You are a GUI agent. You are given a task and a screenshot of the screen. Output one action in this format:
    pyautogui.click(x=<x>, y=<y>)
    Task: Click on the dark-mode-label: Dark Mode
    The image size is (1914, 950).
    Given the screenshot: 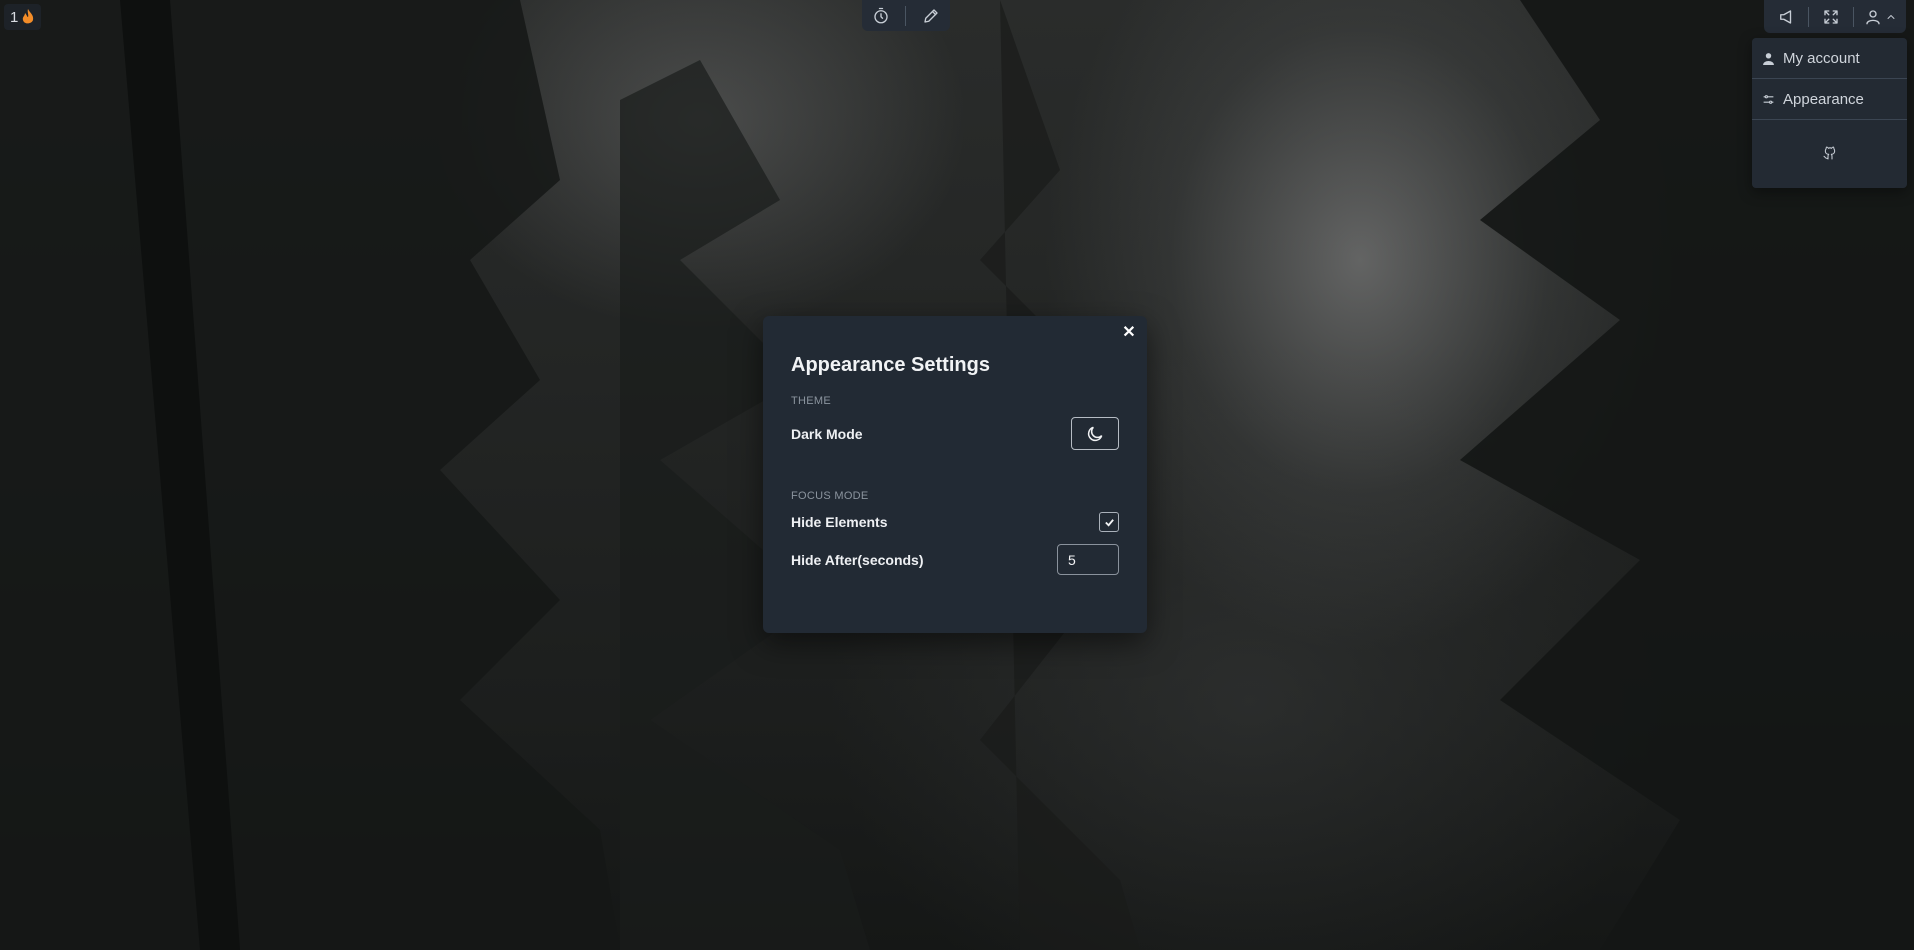 What is the action you would take?
    pyautogui.click(x=827, y=433)
    